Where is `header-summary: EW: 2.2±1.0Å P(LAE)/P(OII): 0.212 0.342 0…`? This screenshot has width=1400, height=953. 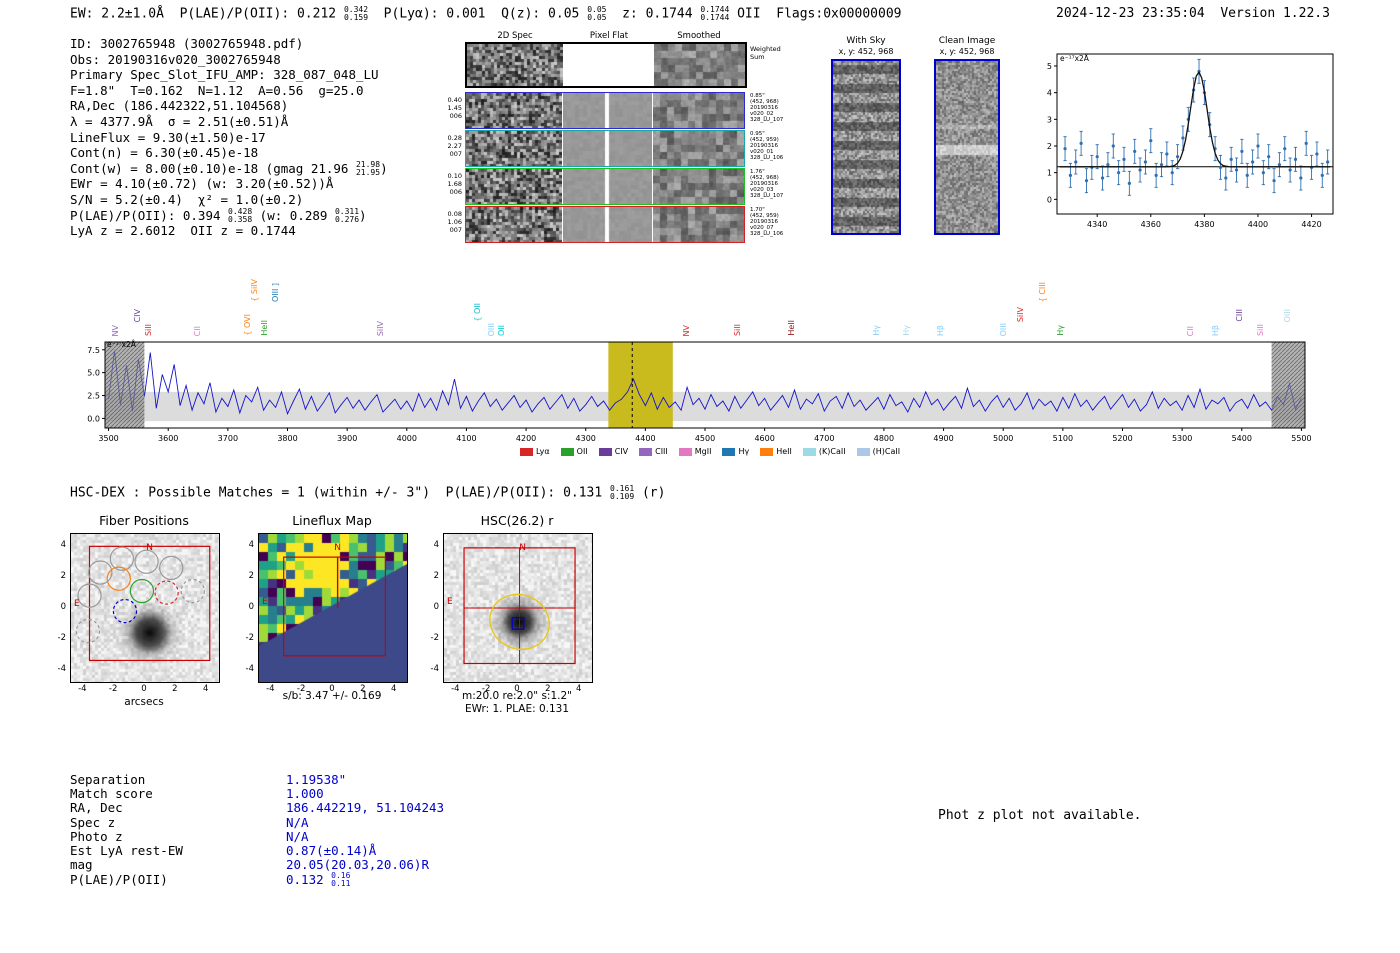
header-summary: EW: 2.2±1.0Å P(LAE)/P(OII): 0.212 0.342 0… is located at coordinates (486, 13).